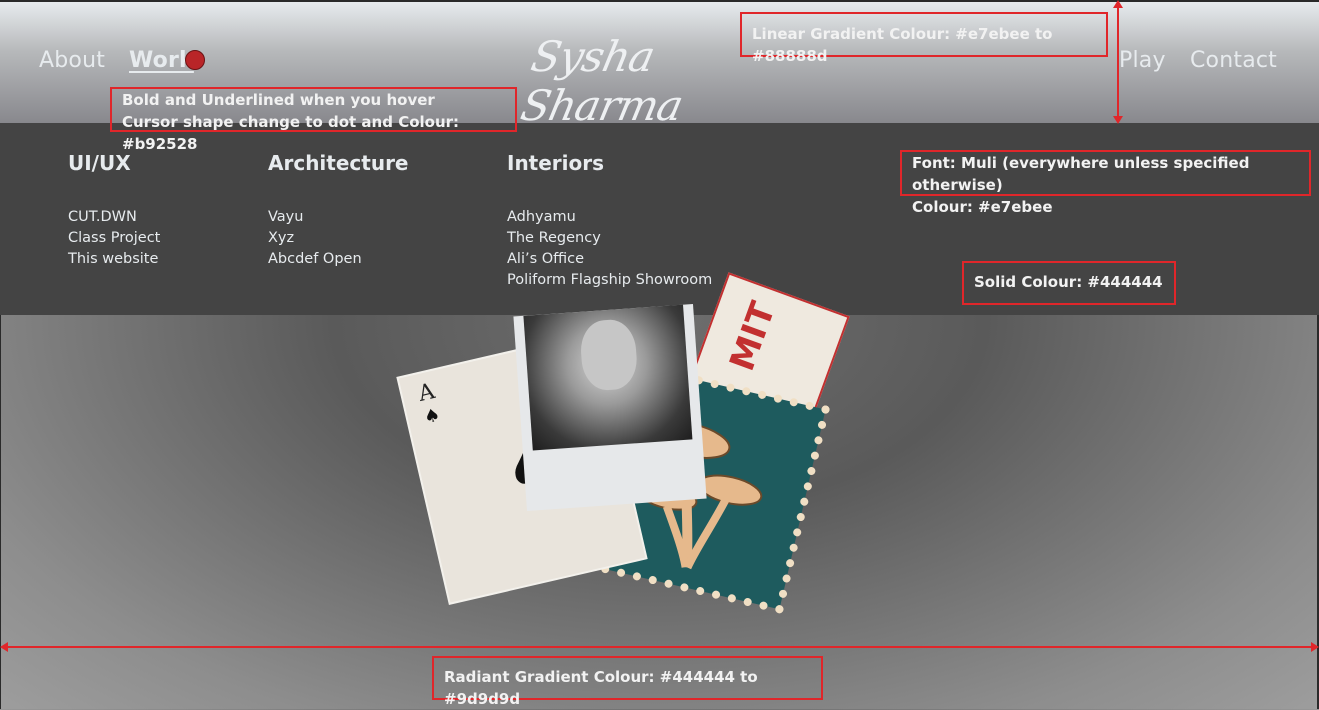  I want to click on cursor-dot-icon, so click(195, 60).